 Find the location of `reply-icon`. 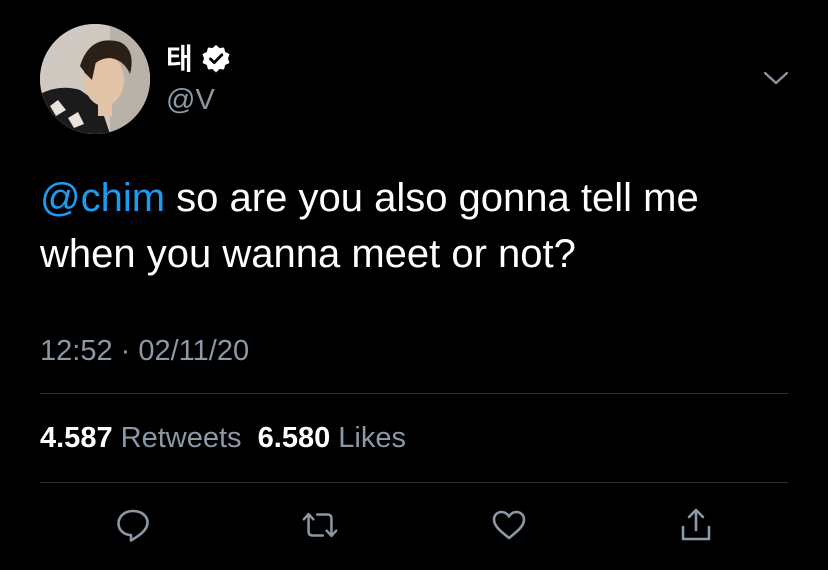

reply-icon is located at coordinates (133, 525).